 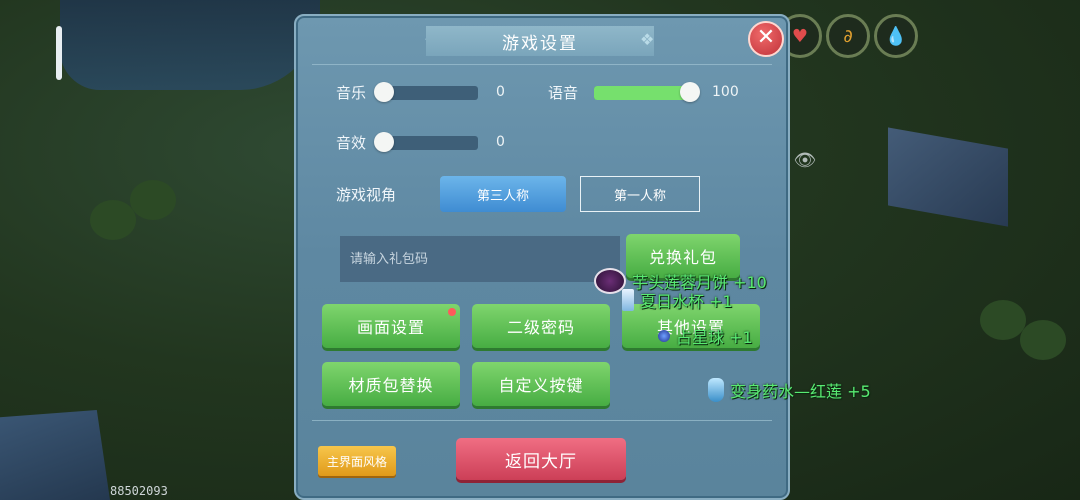 What do you see at coordinates (540, 41) in the screenshot?
I see `dialog-title: 游戏设置` at bounding box center [540, 41].